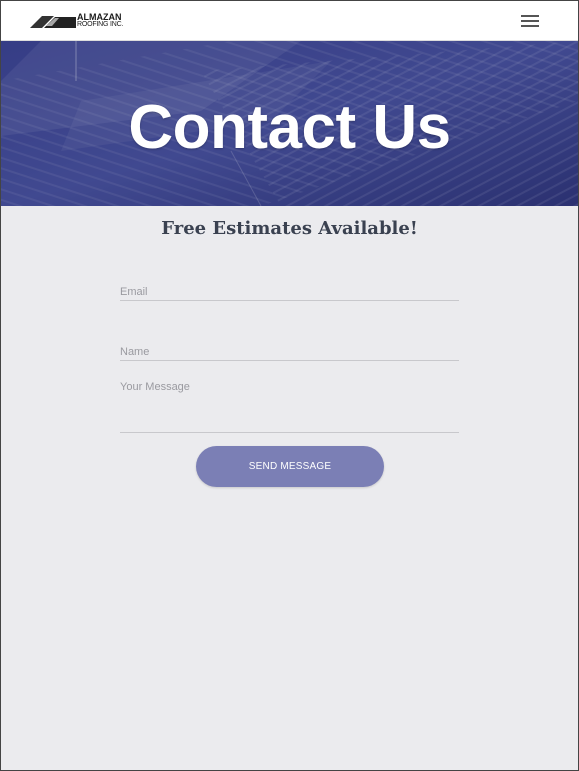  I want to click on send-message-button: SEND MESSAGE, so click(290, 466).